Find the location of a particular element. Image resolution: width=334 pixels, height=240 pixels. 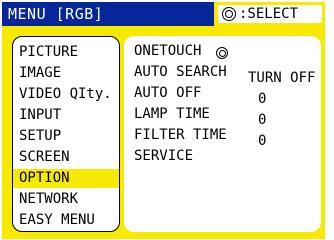

option-onetouch: ONETOUCH is located at coordinates (181, 51).